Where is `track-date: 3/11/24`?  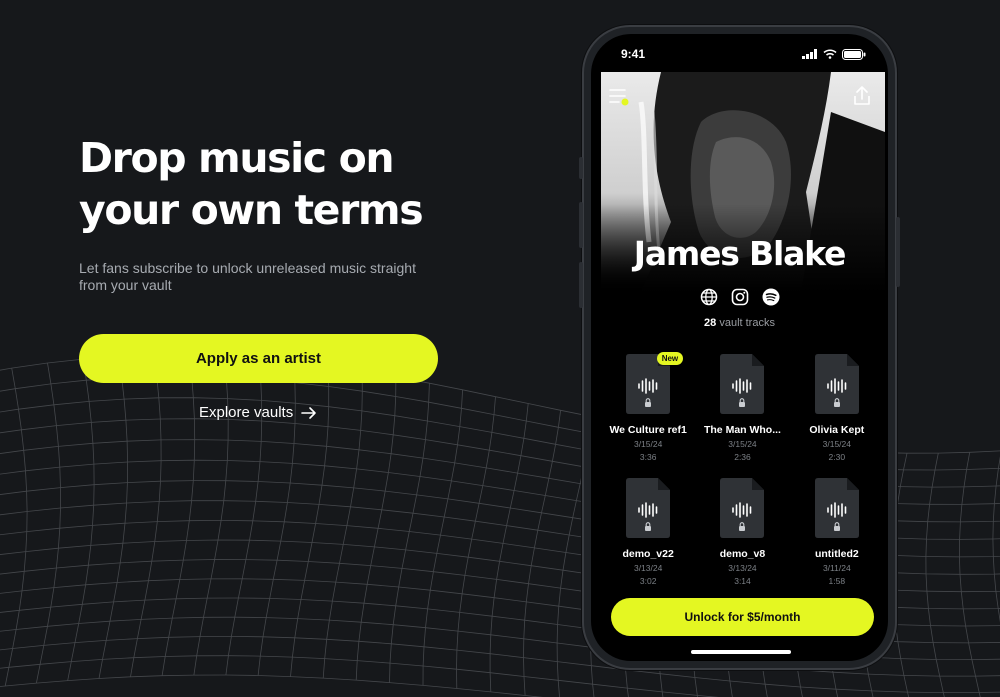
track-date: 3/11/24 is located at coordinates (836, 568).